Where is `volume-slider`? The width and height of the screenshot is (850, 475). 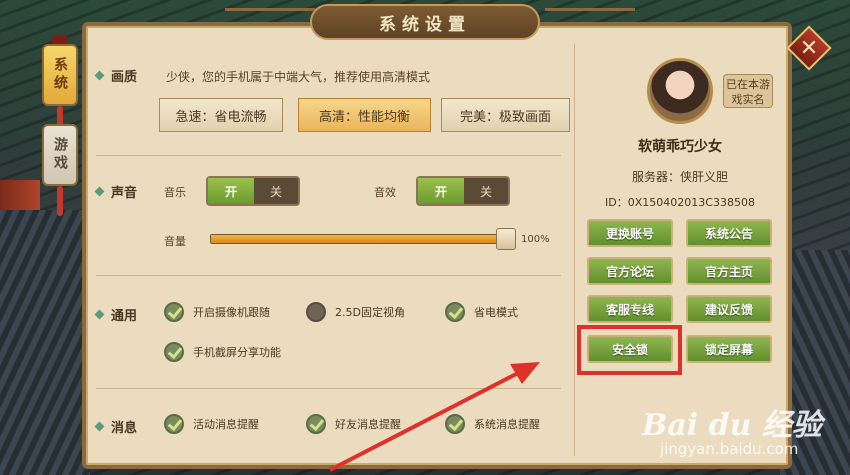
volume-slider is located at coordinates (358, 239).